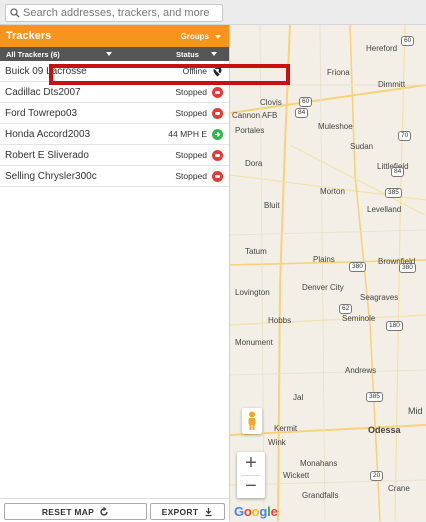 The height and width of the screenshot is (522, 426). Describe the element at coordinates (382, 48) in the screenshot. I see `map-label: Hereford` at that location.